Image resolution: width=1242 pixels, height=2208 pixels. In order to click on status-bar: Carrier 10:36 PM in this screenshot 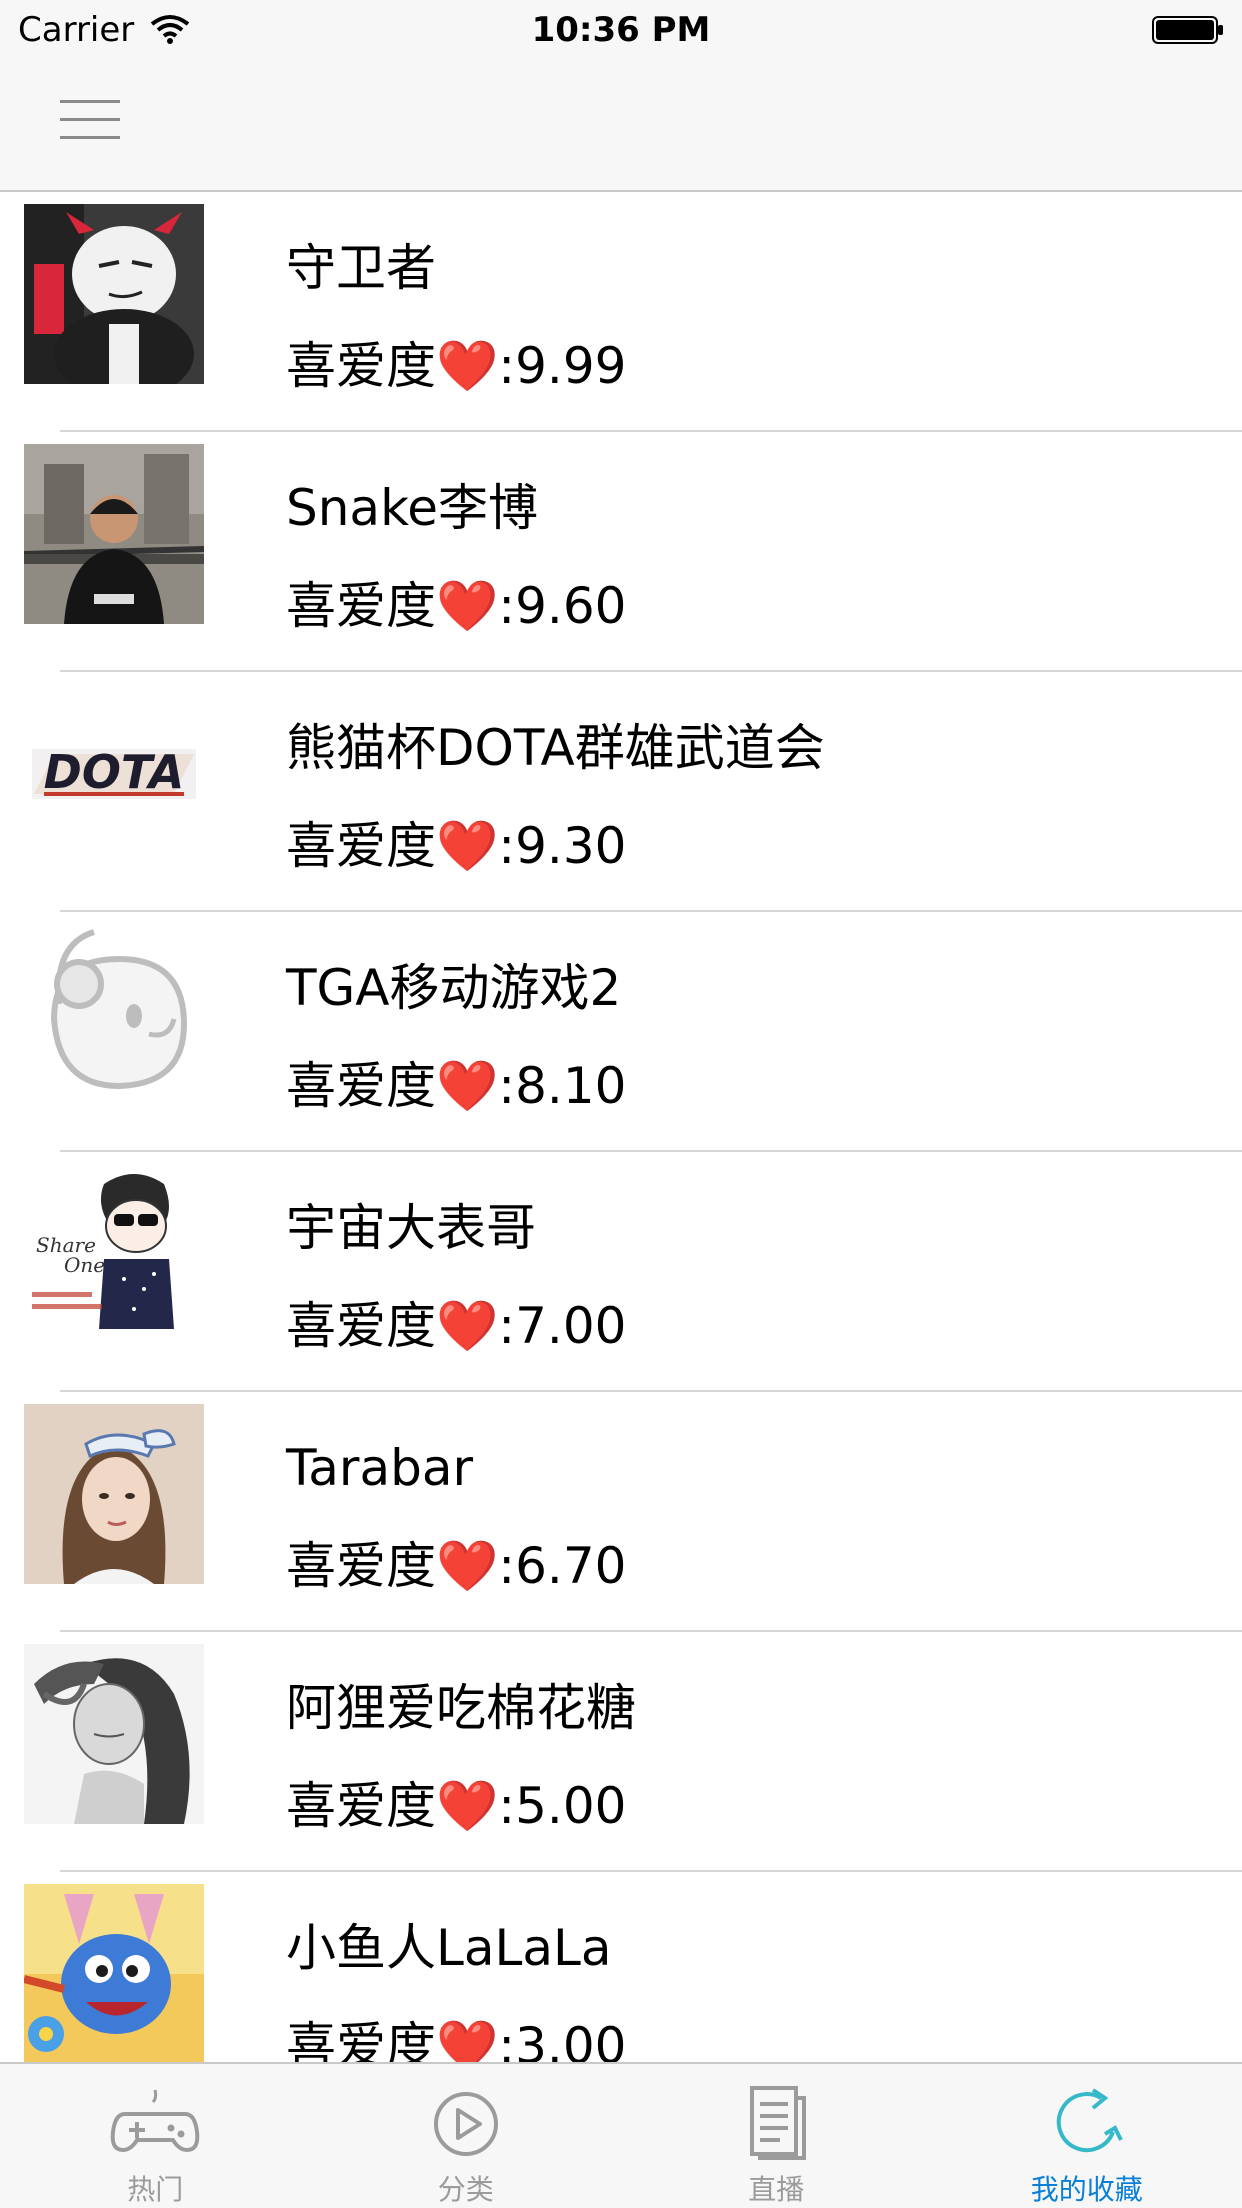, I will do `click(621, 30)`.